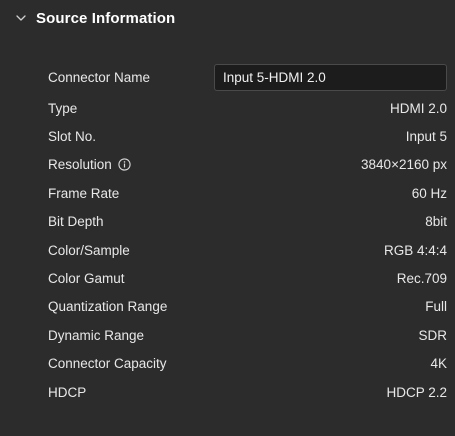 The image size is (455, 436). I want to click on field-label-text-quantization-range: Quantization Range, so click(108, 307).